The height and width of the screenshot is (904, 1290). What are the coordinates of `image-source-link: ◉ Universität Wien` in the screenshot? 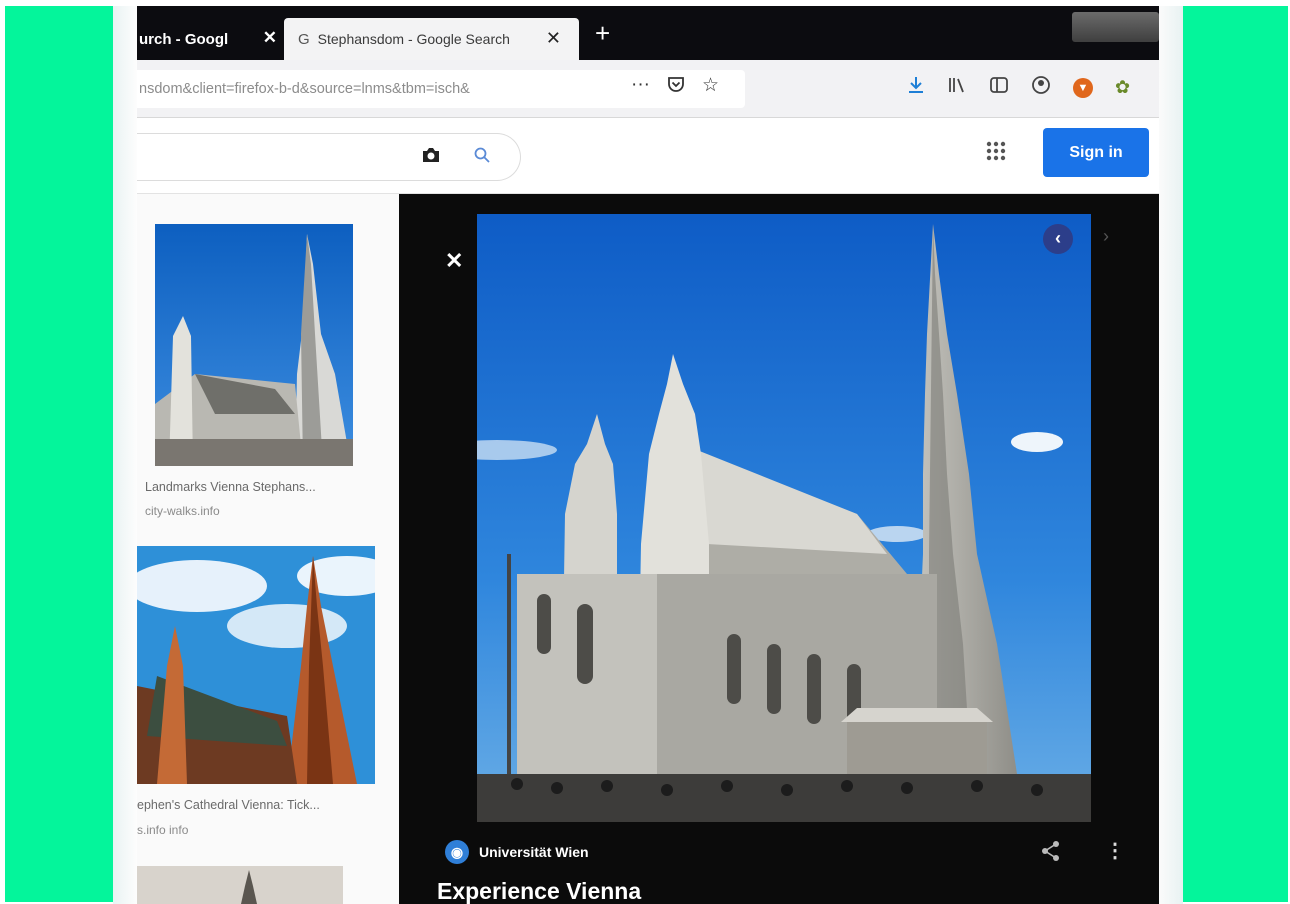 It's located at (517, 852).